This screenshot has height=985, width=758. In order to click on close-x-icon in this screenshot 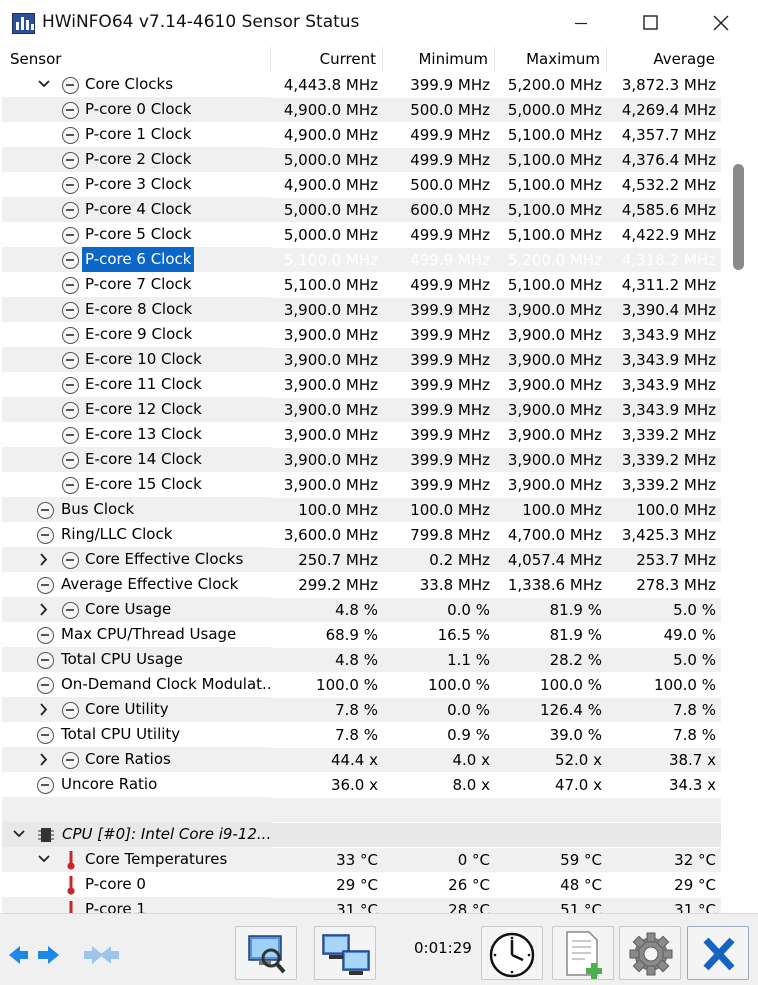, I will do `click(719, 954)`.